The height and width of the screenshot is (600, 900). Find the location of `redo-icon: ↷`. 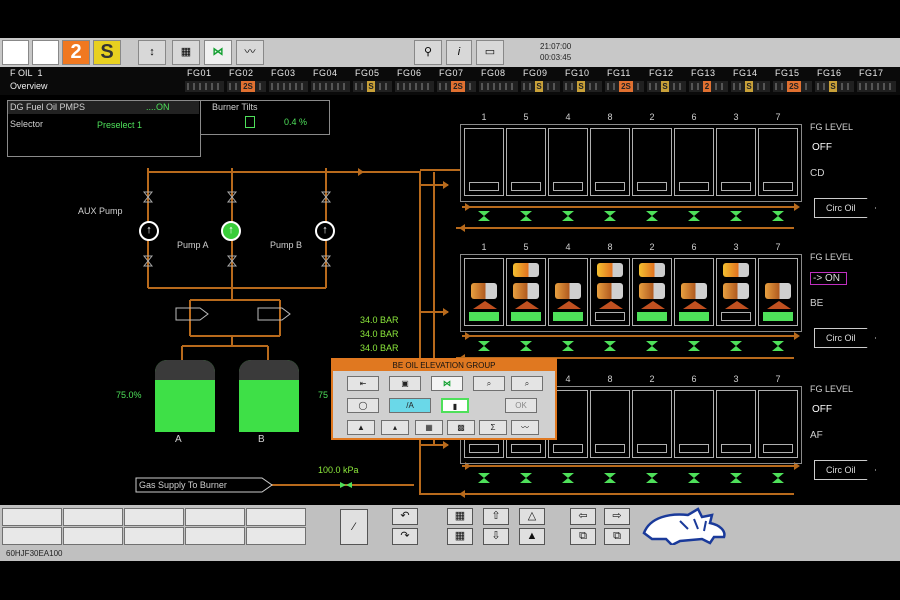

redo-icon: ↷ is located at coordinates (405, 536).